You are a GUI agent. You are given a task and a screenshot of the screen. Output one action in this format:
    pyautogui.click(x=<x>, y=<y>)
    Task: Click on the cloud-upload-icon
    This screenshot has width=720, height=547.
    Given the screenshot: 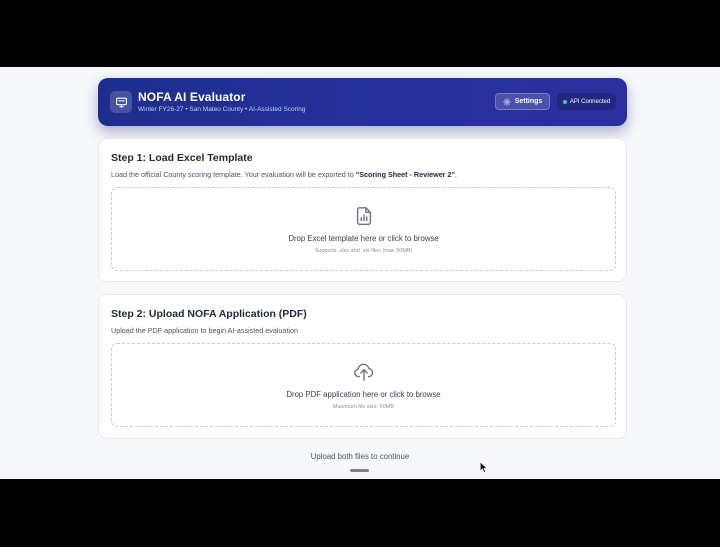 What is the action you would take?
    pyautogui.click(x=363, y=372)
    